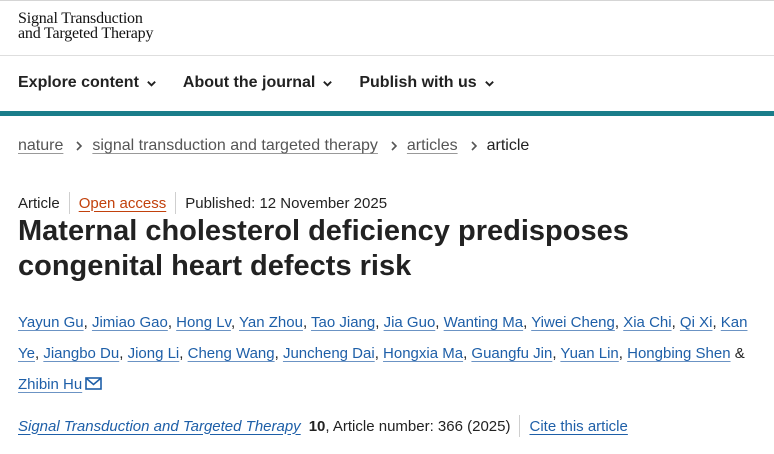 The height and width of the screenshot is (454, 774). I want to click on author-link: Jia Guo, so click(410, 322).